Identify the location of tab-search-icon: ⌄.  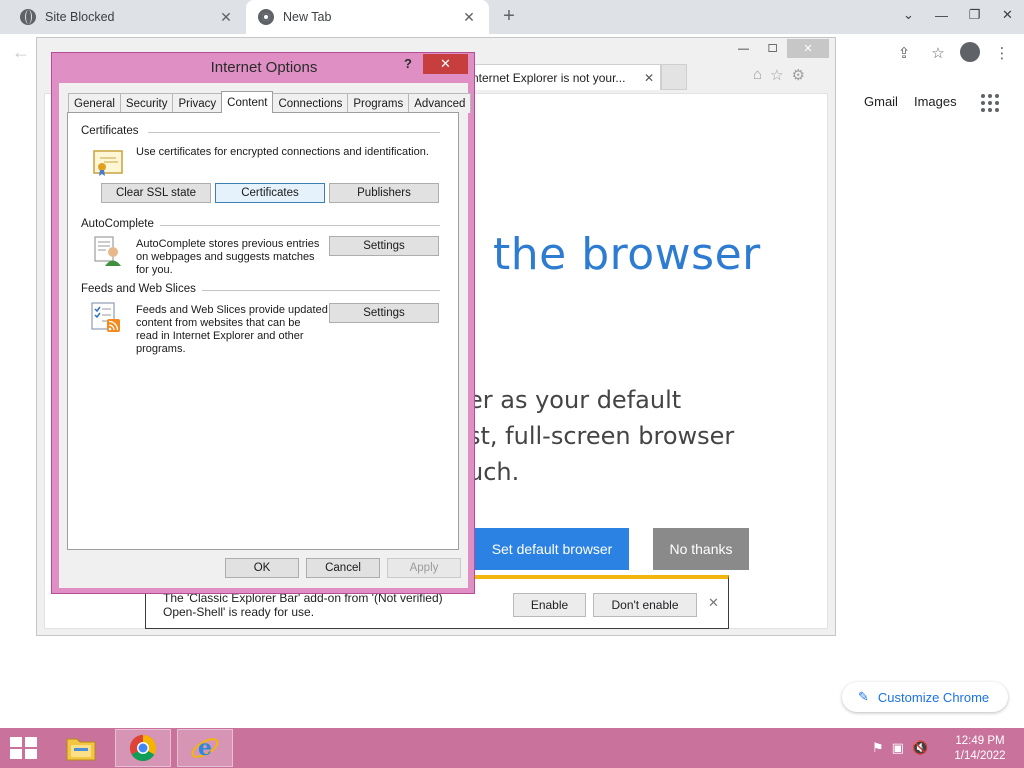
(908, 15).